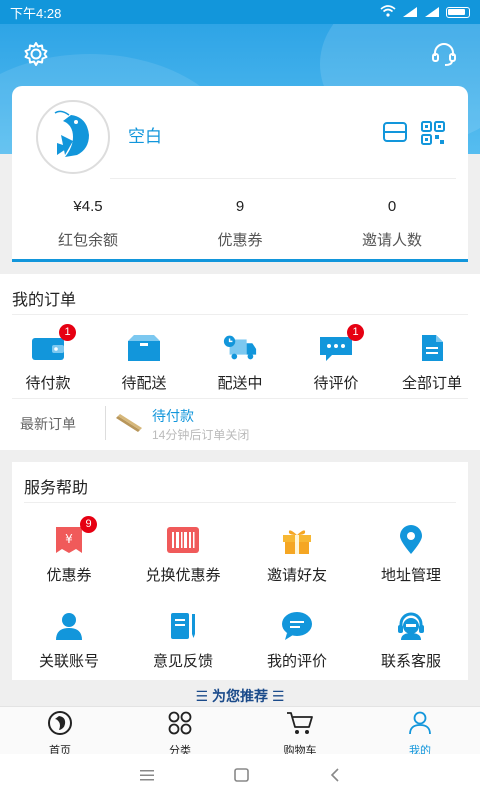 This screenshot has height=800, width=480. I want to click on tab-home: 首页, so click(60, 732).